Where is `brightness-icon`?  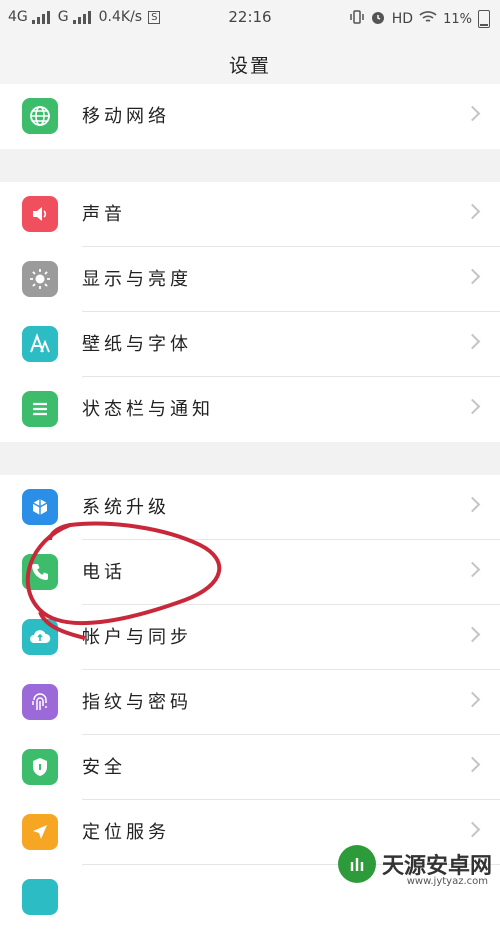 brightness-icon is located at coordinates (40, 279).